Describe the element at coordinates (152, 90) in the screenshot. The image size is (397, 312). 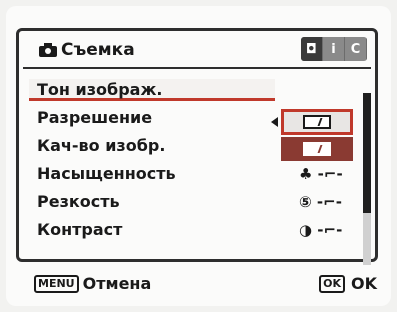
I see `menu-item-tone: Тон изображ.` at that location.